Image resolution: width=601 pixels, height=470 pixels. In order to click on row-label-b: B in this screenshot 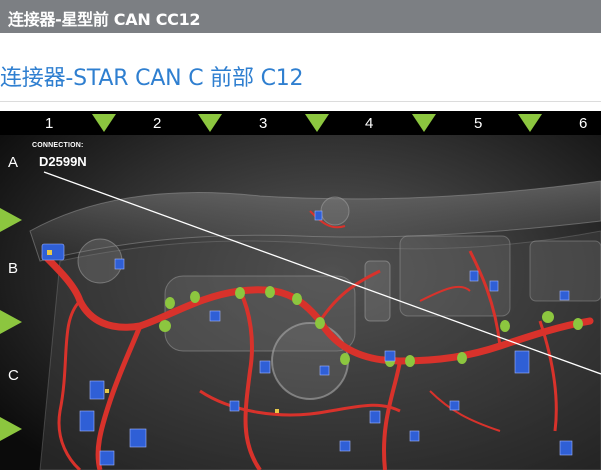, I will do `click(13, 268)`.